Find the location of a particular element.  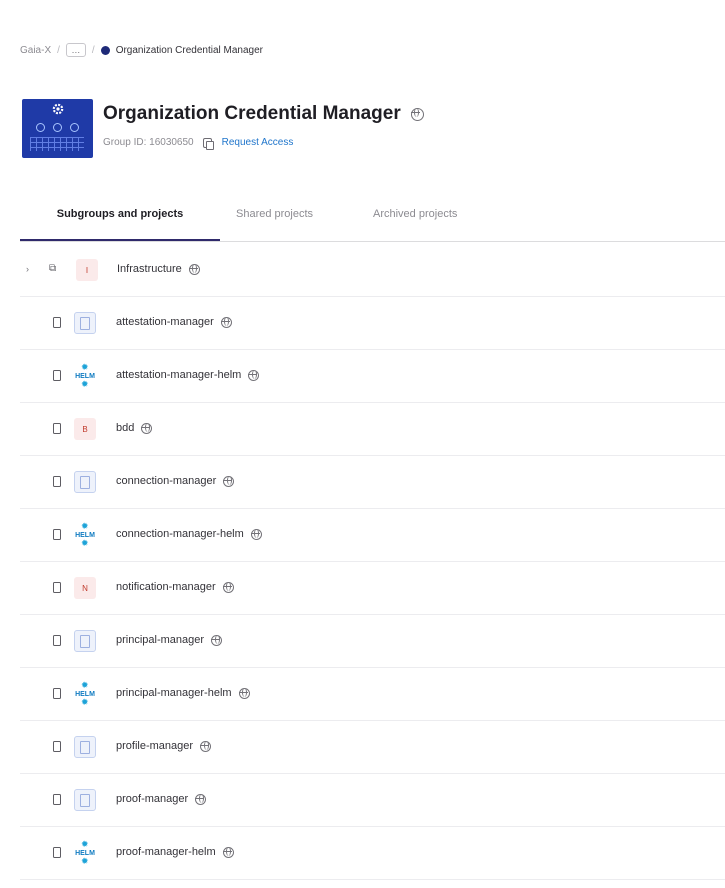

item-name: profile-manager is located at coordinates (164, 746).